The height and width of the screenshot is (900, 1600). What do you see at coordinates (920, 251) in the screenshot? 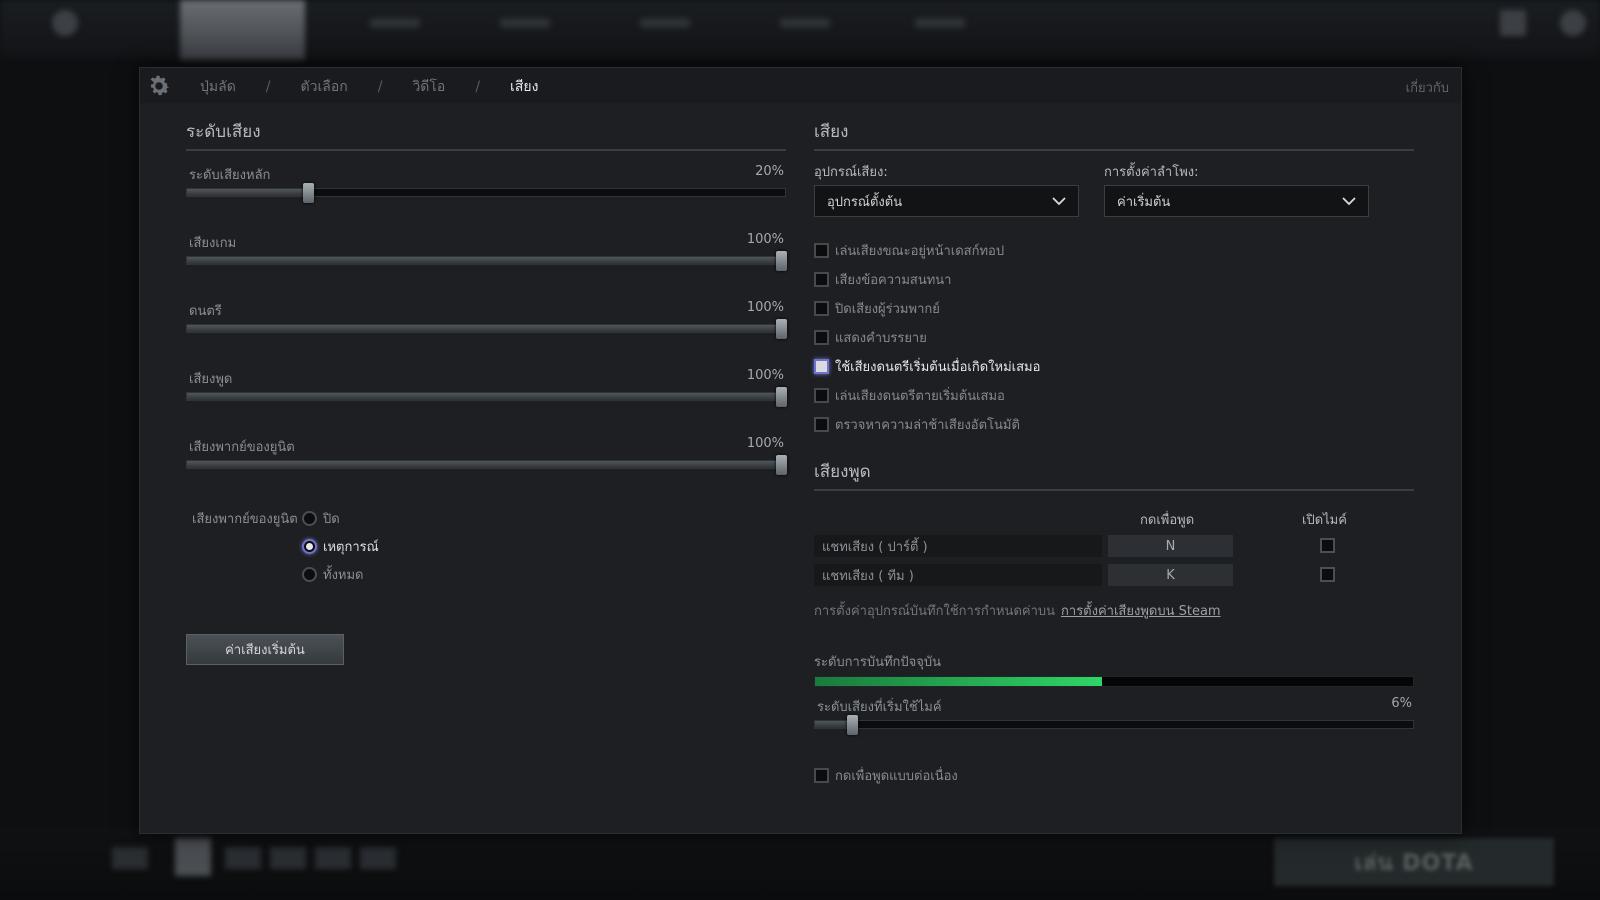
I see `checkbox-label: เล่นเสียงขณะอยู่หน้าเดสก์ทอป` at bounding box center [920, 251].